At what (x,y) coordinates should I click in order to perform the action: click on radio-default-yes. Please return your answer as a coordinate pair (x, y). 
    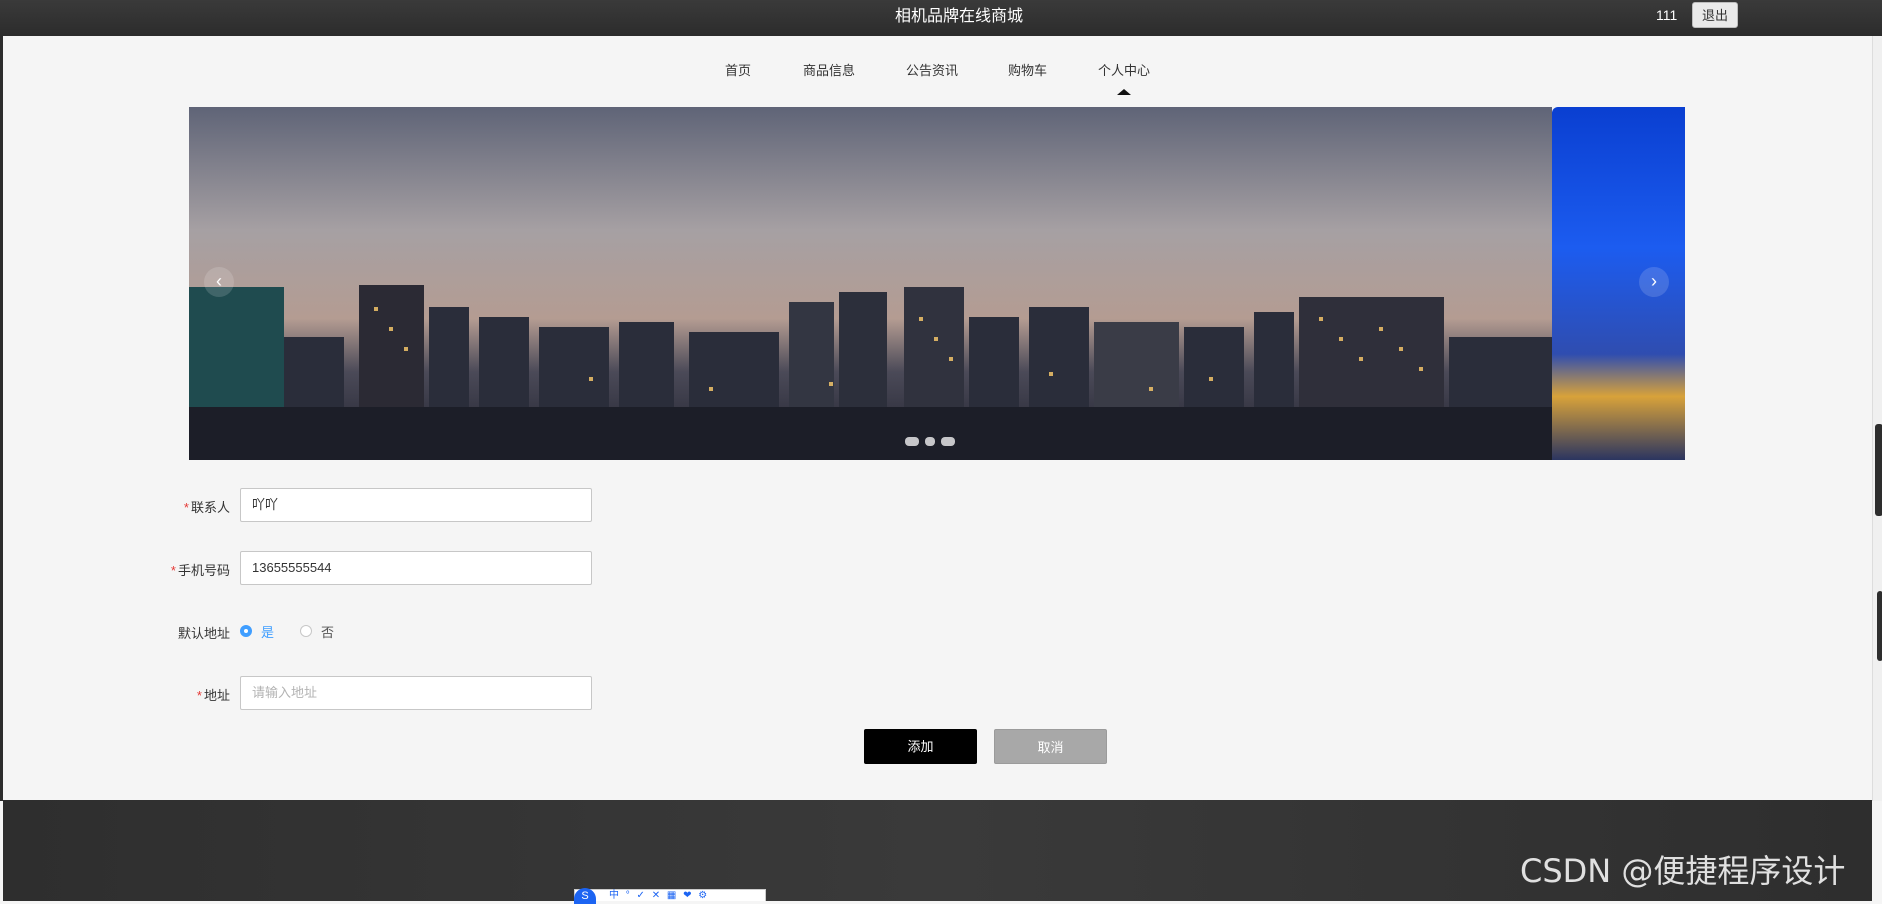
    Looking at the image, I should click on (246, 631).